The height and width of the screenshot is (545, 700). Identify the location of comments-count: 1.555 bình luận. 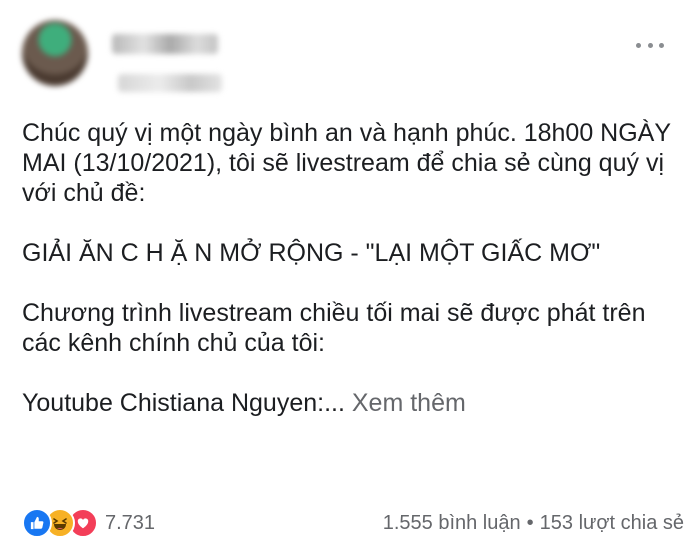
(452, 523).